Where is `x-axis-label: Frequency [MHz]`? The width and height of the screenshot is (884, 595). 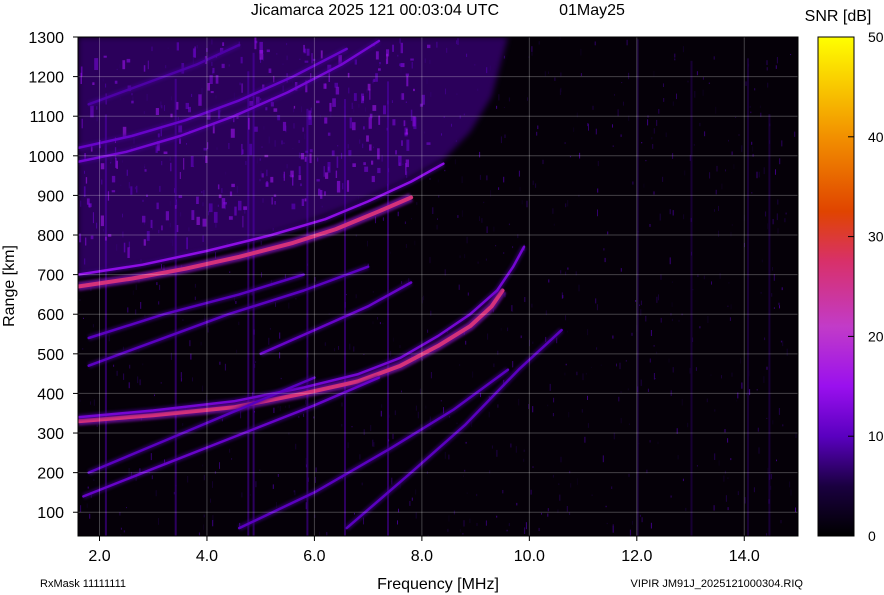
x-axis-label: Frequency [MHz] is located at coordinates (438, 584).